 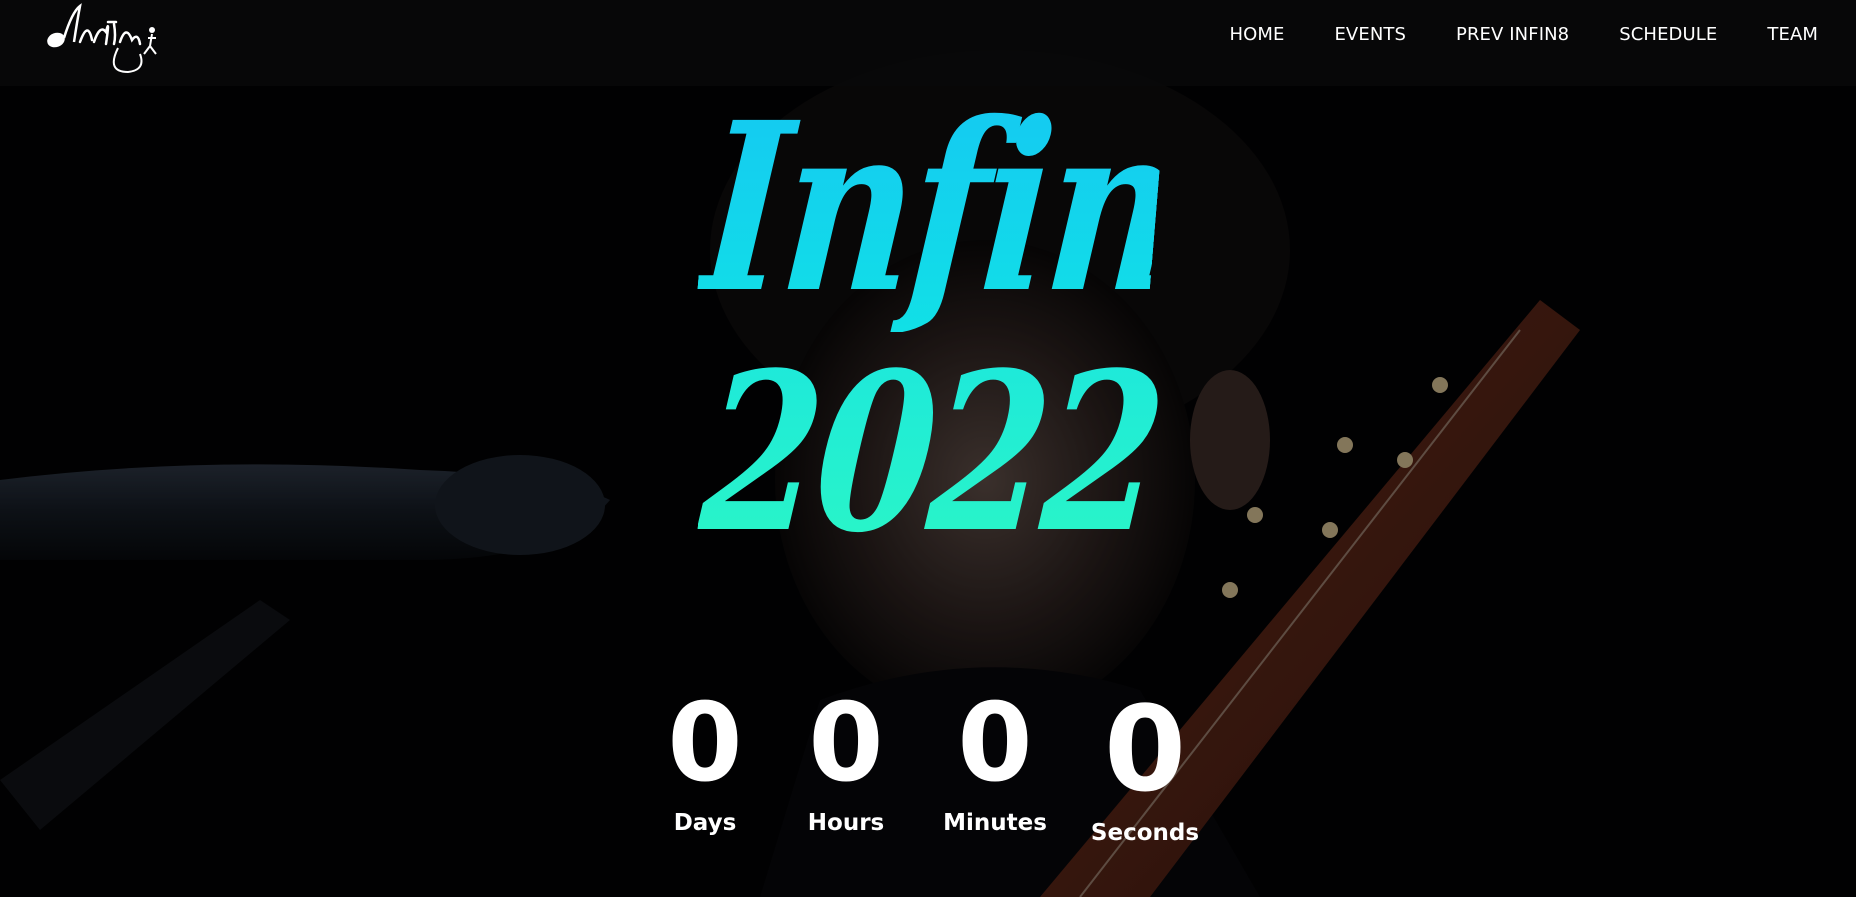 I want to click on countdown-minutes: 0 Minutes, so click(x=995, y=759).